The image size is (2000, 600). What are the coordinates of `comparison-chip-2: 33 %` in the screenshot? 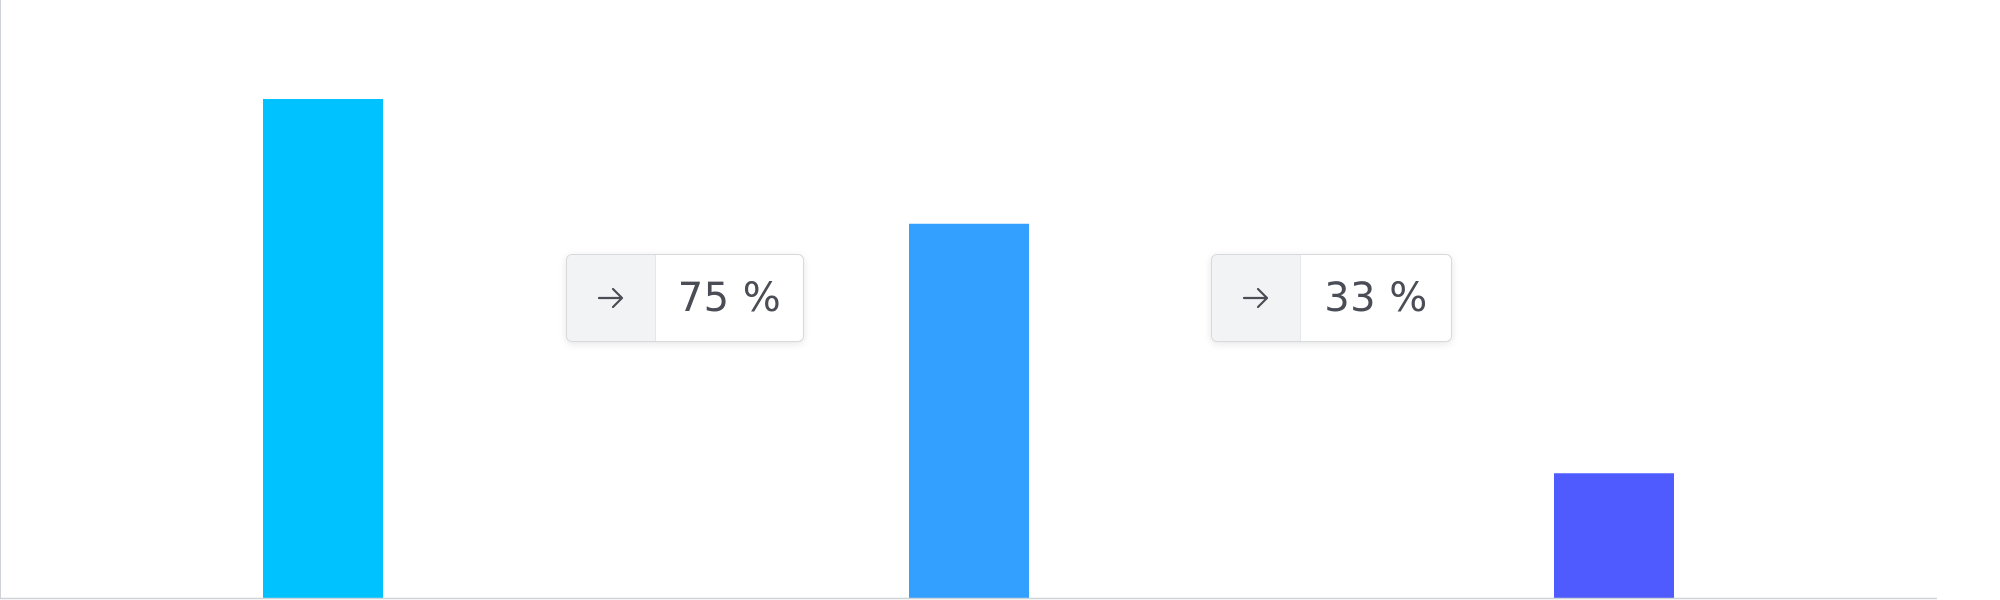 It's located at (1331, 298).